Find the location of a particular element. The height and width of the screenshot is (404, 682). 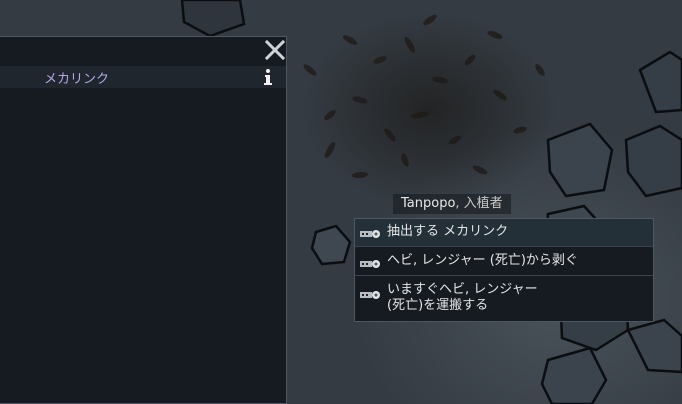

mechlink-label: メカリンク is located at coordinates (77, 79).